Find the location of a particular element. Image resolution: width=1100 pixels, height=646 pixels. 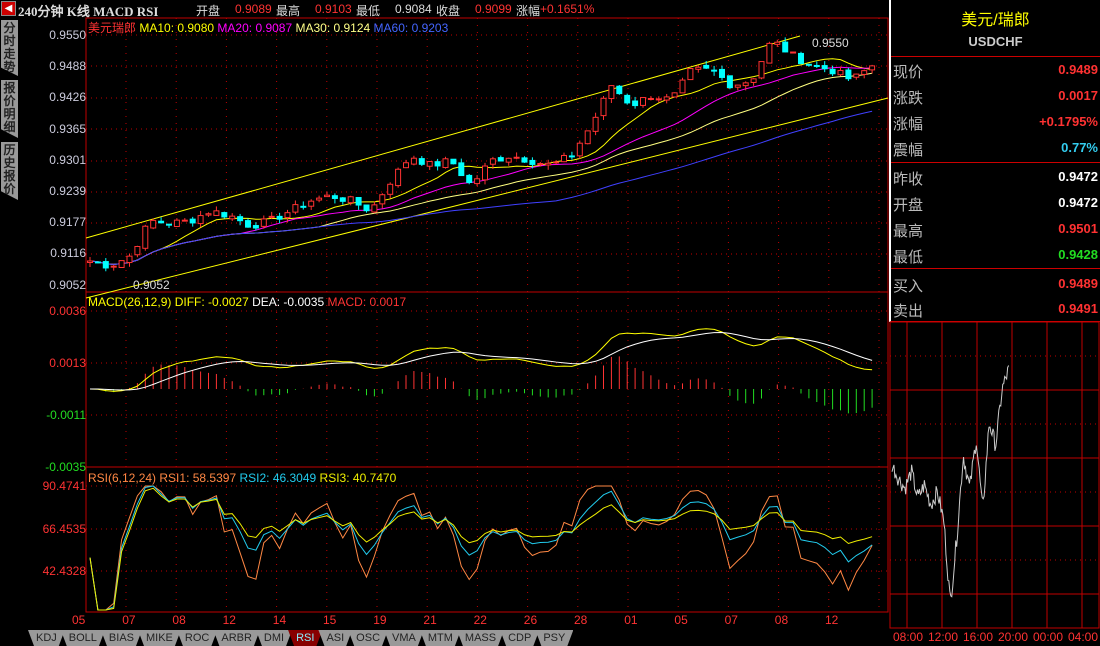

x-axis-label: 01 is located at coordinates (631, 620).